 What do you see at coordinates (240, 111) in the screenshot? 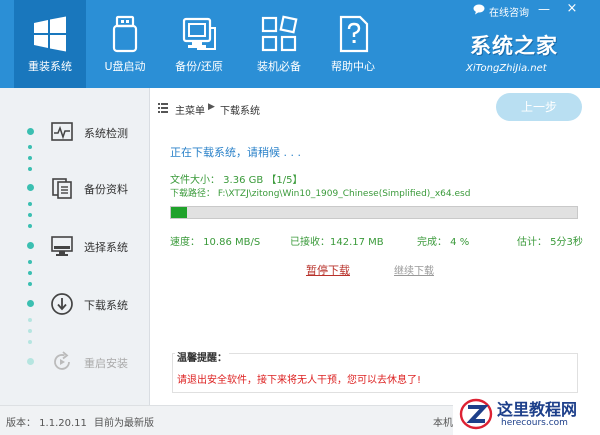
I see `breadcrumb-current: 下载系统` at bounding box center [240, 111].